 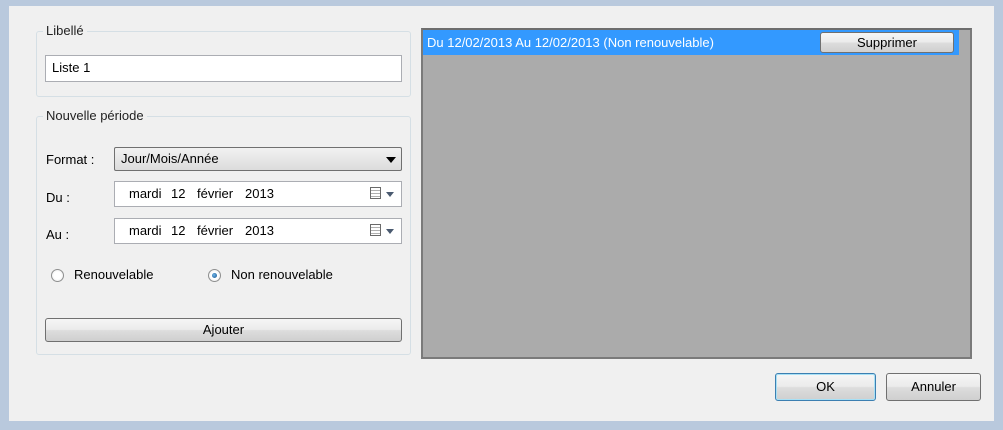 I want to click on du-weekday: mardi, so click(x=145, y=193).